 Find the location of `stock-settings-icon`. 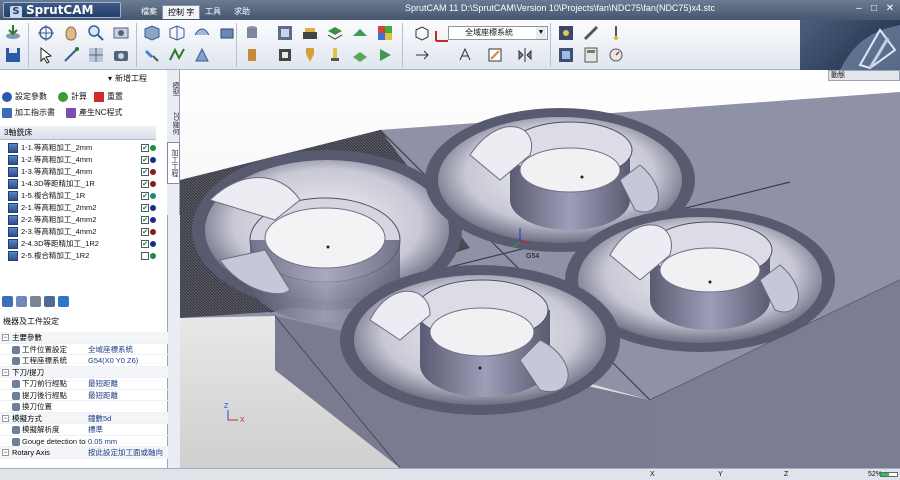

stock-settings-icon is located at coordinates (35, 301).